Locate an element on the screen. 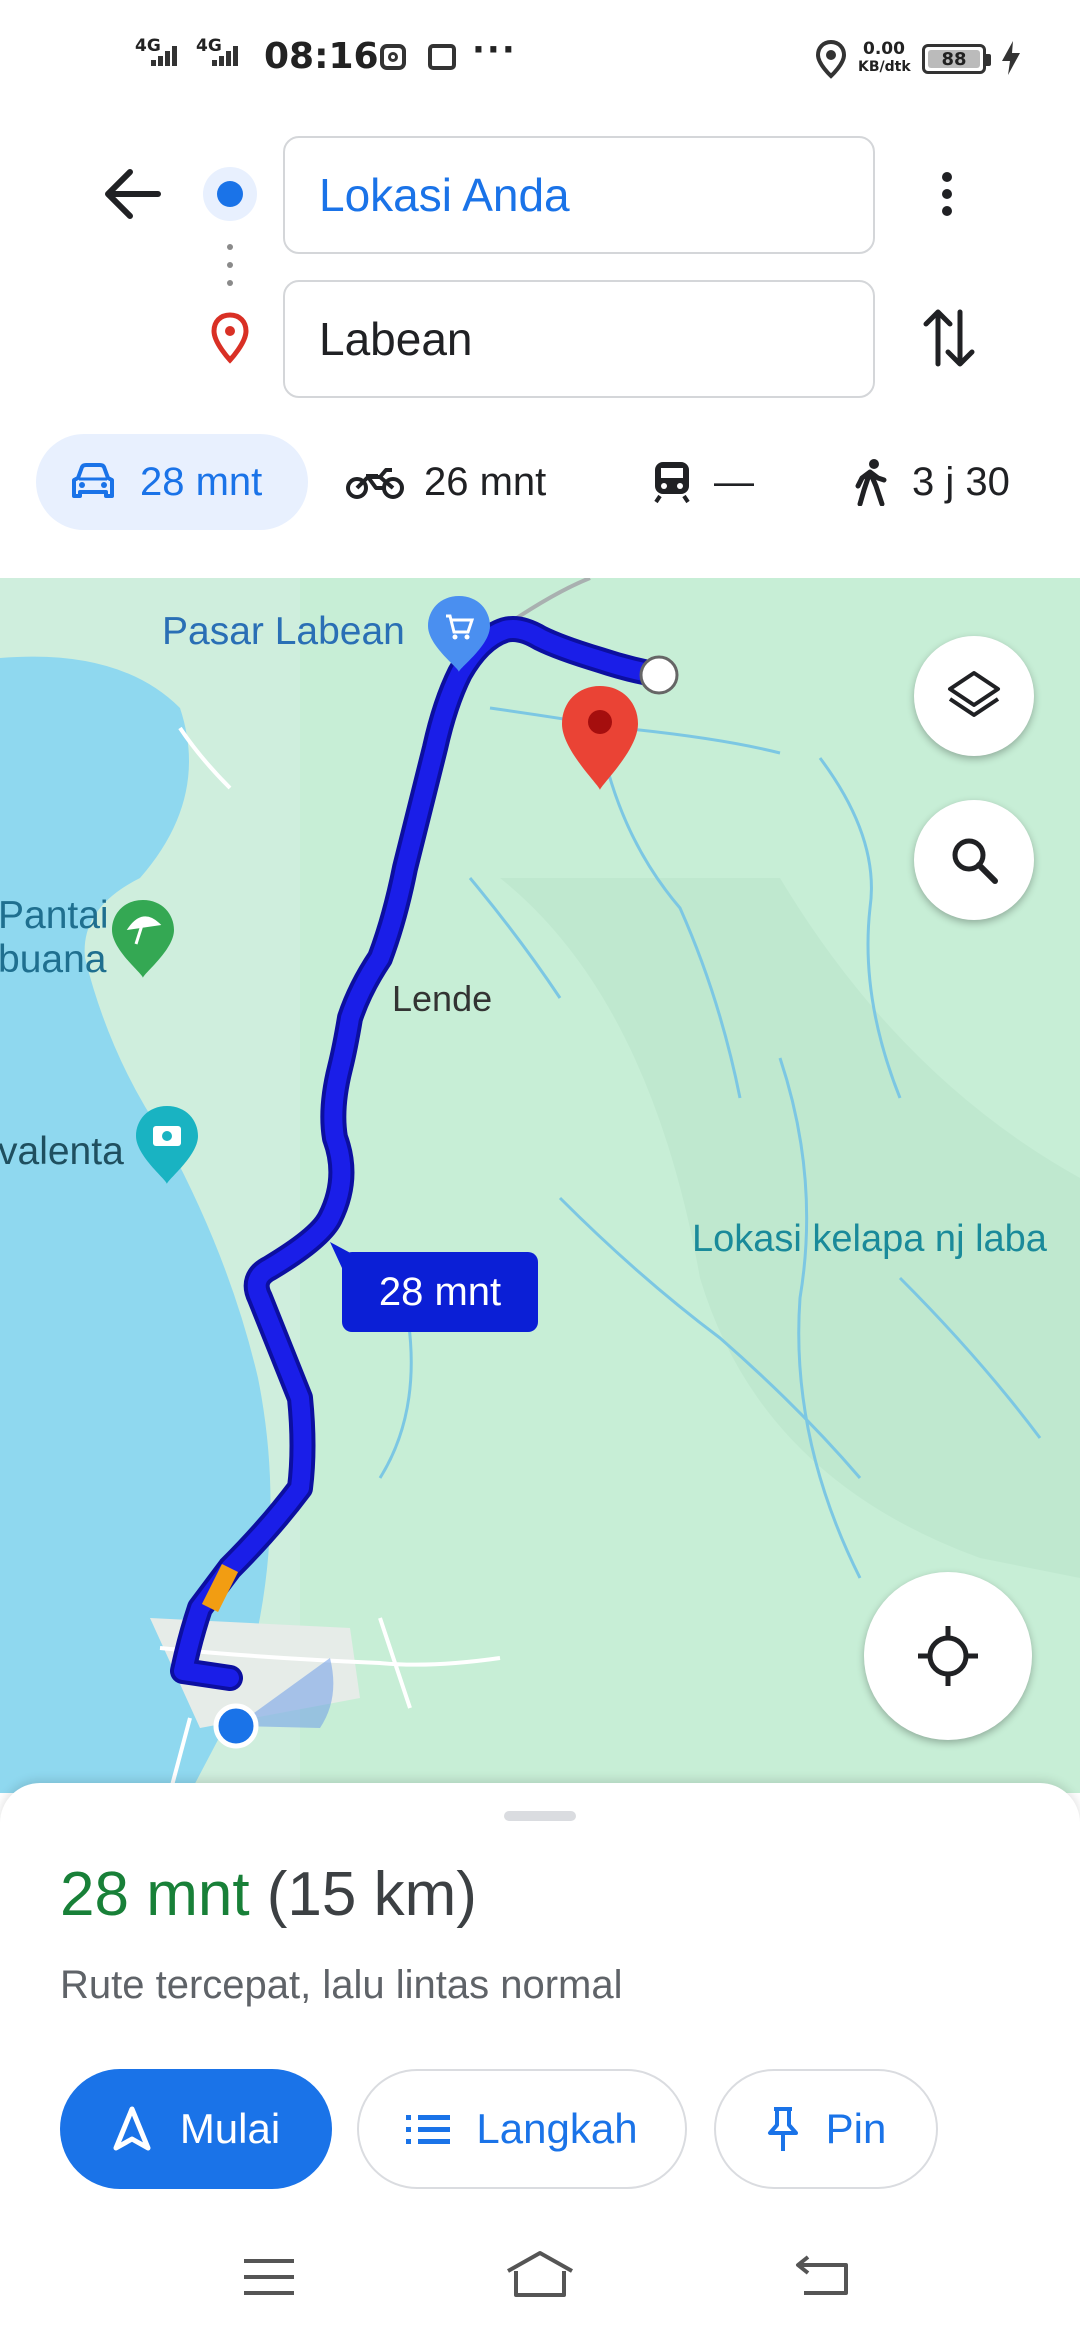  destination-pin-icon is located at coordinates (230, 338).